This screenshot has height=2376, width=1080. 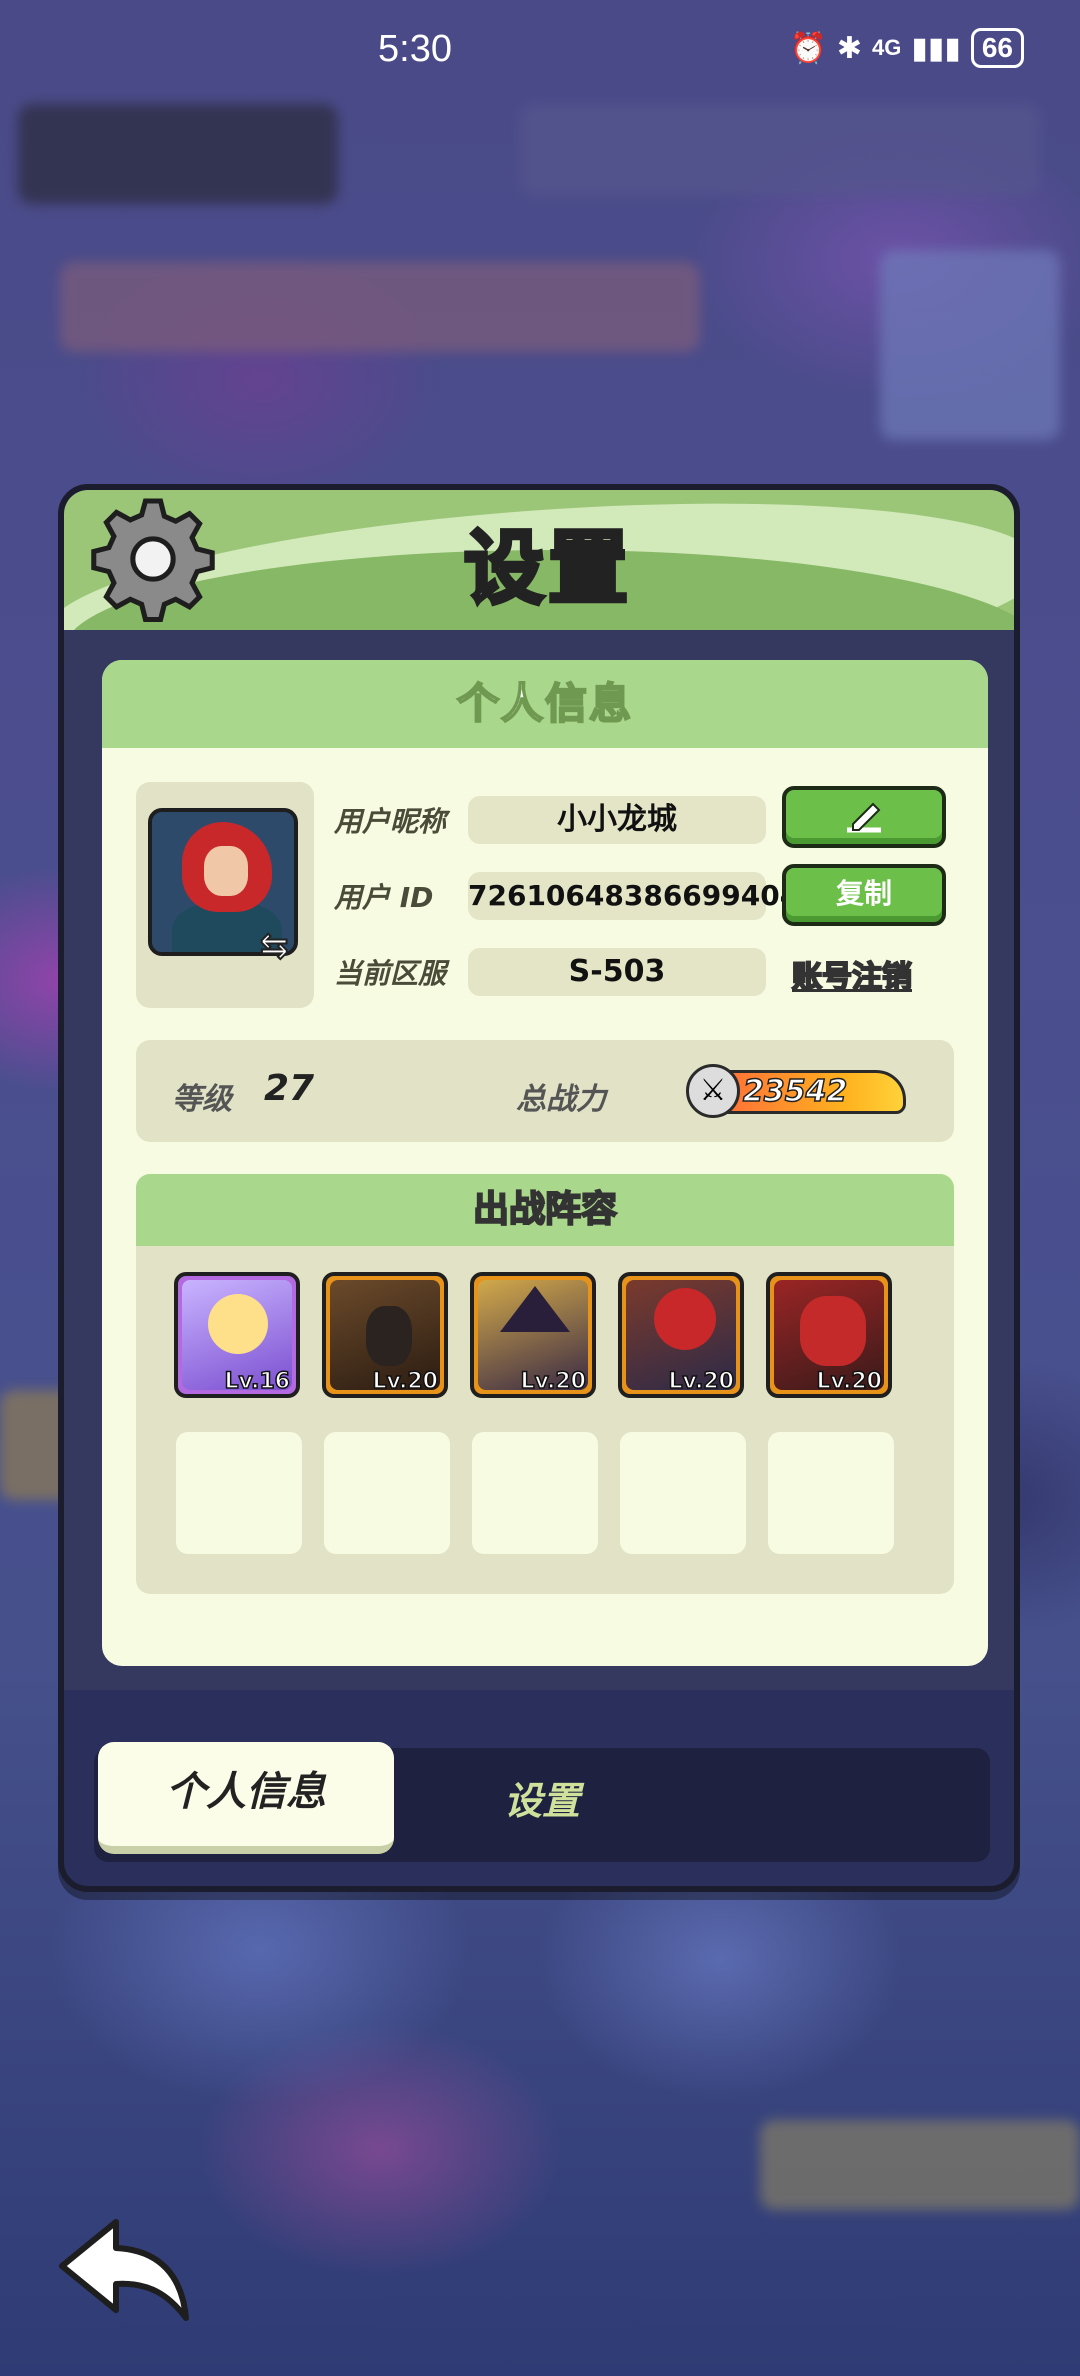 I want to click on sword-icon: ⚔, so click(x=713, y=1091).